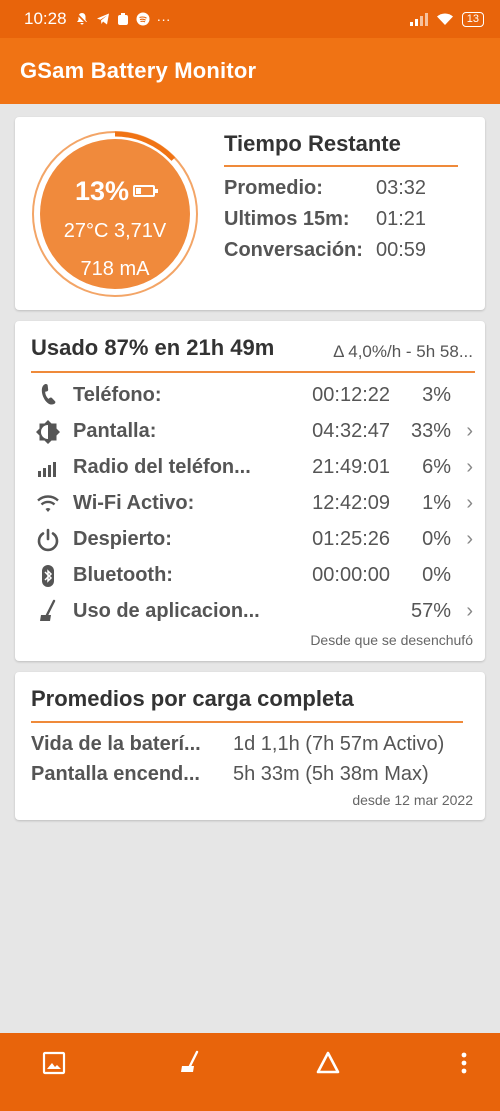 Image resolution: width=500 pixels, height=1111 pixels. Describe the element at coordinates (250, 539) in the screenshot. I see `usage-row-awake: Despierto: 01:25:26 0% ›` at that location.